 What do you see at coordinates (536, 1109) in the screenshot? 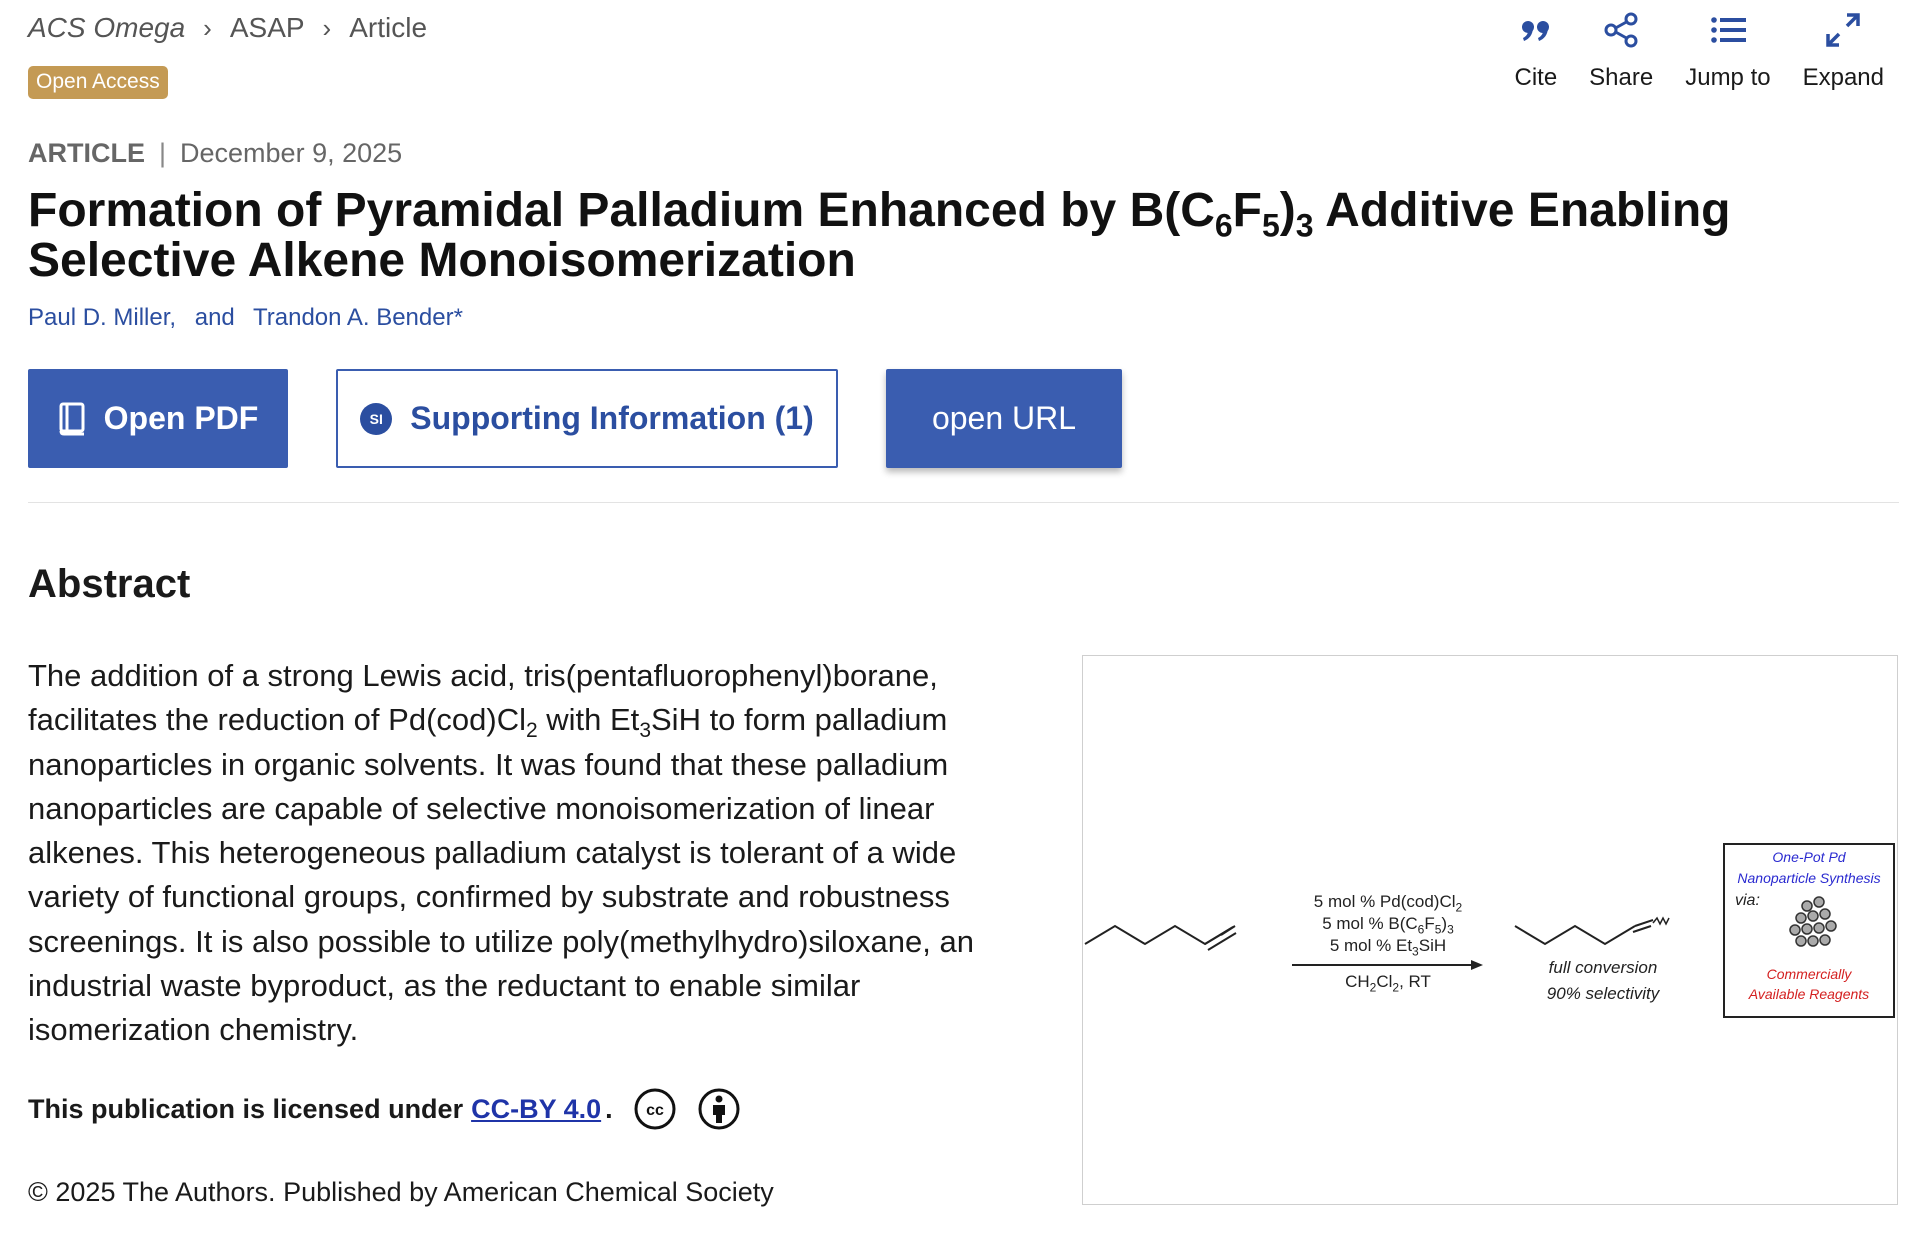
I see `license-link: CC-BY 4.0` at bounding box center [536, 1109].